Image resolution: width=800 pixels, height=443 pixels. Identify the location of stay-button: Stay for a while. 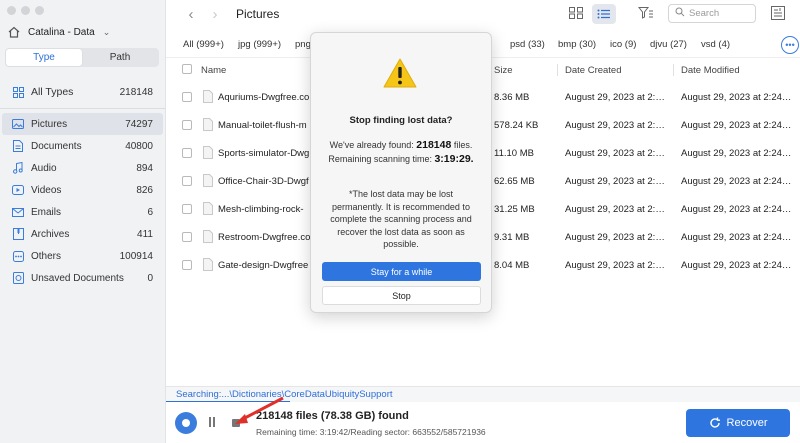
(401, 271).